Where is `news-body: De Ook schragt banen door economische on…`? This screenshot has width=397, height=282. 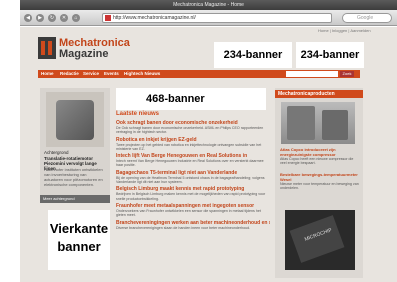
news-body: De Ook schragt banen door economische on… is located at coordinates (190, 130).